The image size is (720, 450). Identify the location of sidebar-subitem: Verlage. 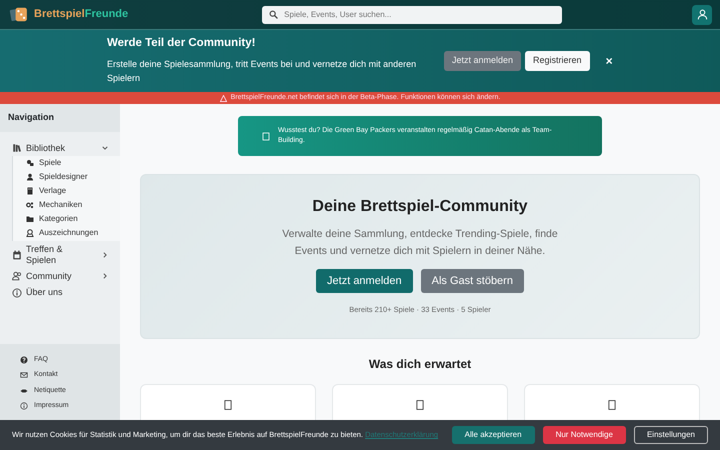
(66, 191).